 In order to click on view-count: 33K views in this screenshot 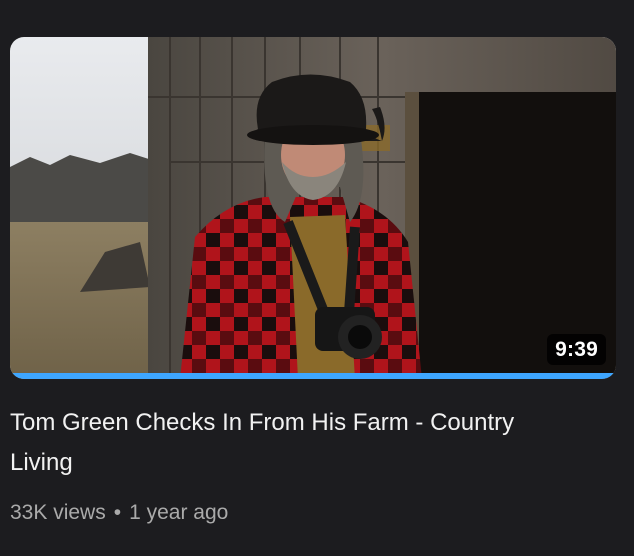, I will do `click(58, 512)`.